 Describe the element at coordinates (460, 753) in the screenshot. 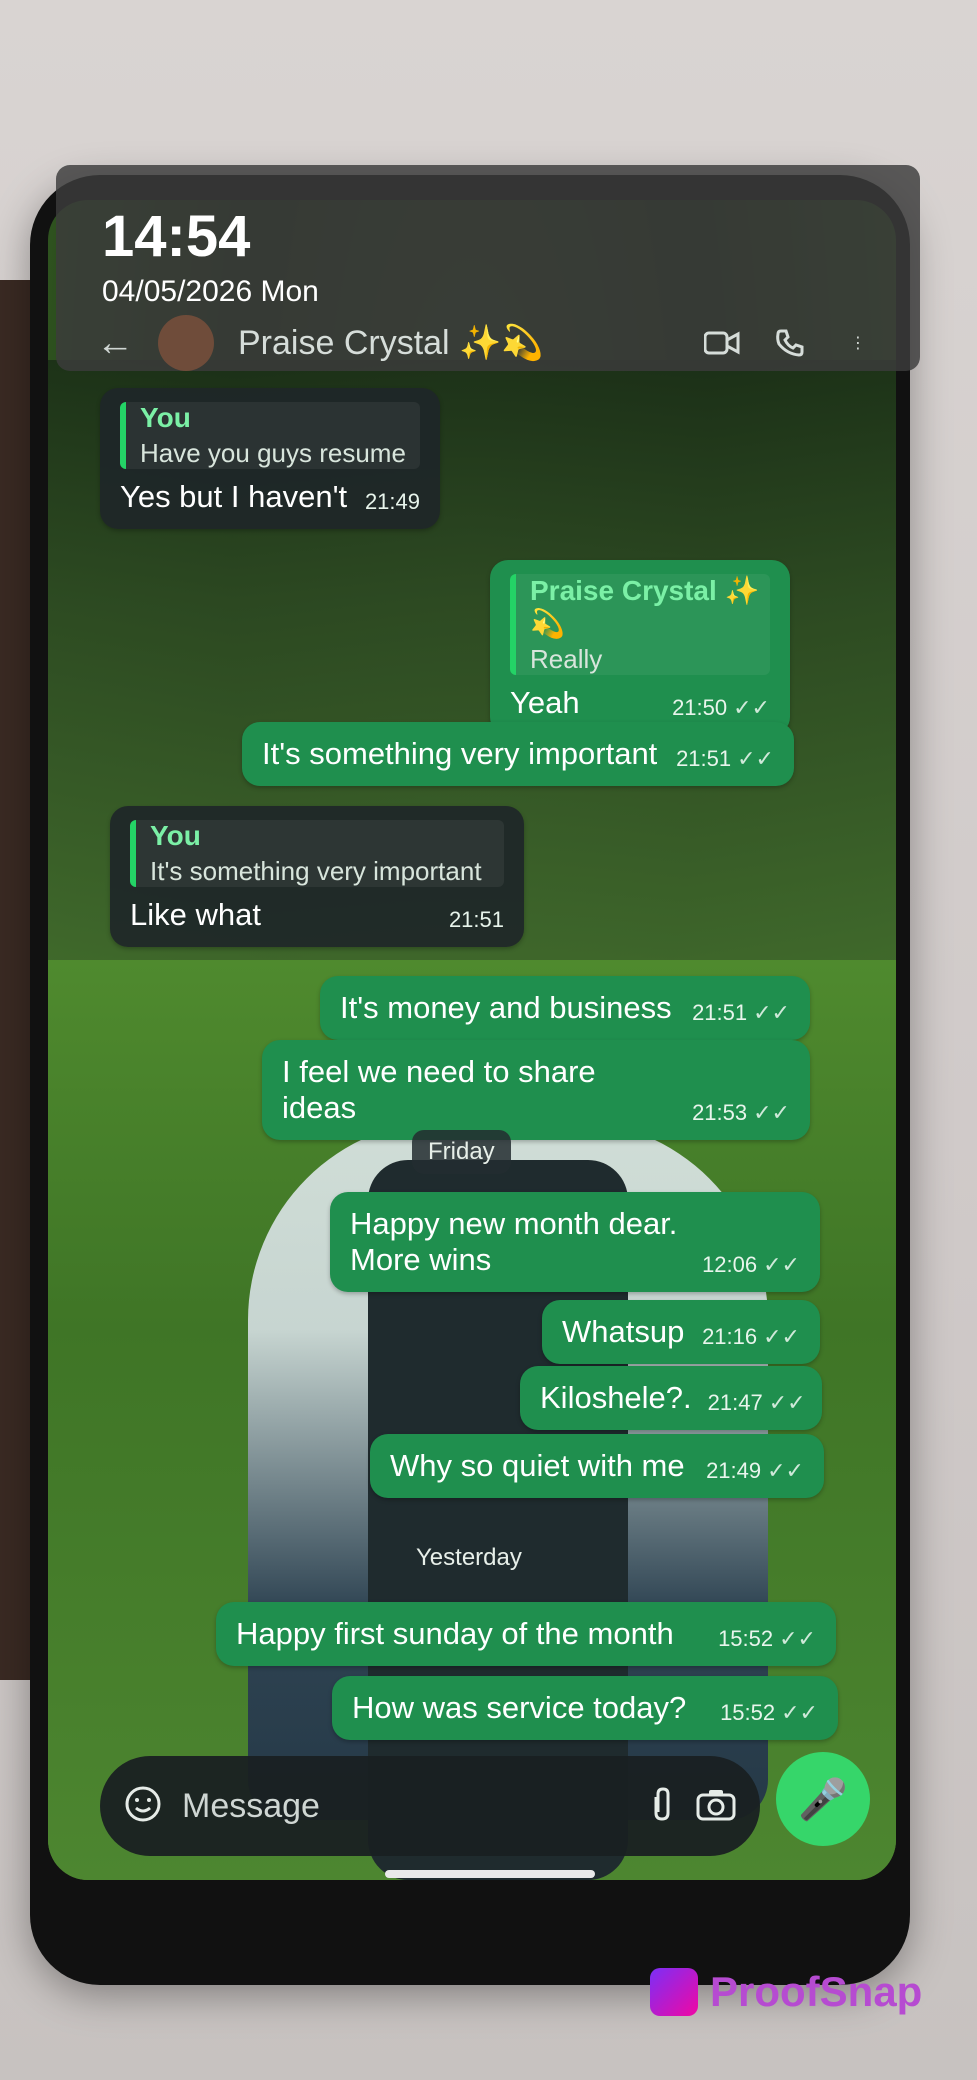

I see `message-text: It's something very important` at that location.